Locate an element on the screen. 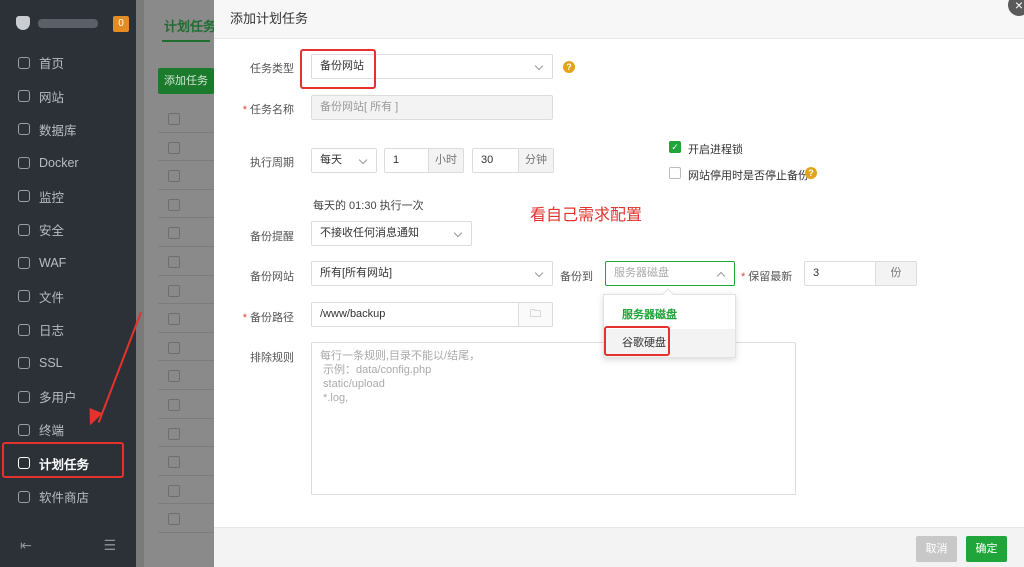  sidebar-item-multi-user: 多用户 is located at coordinates (68, 396).